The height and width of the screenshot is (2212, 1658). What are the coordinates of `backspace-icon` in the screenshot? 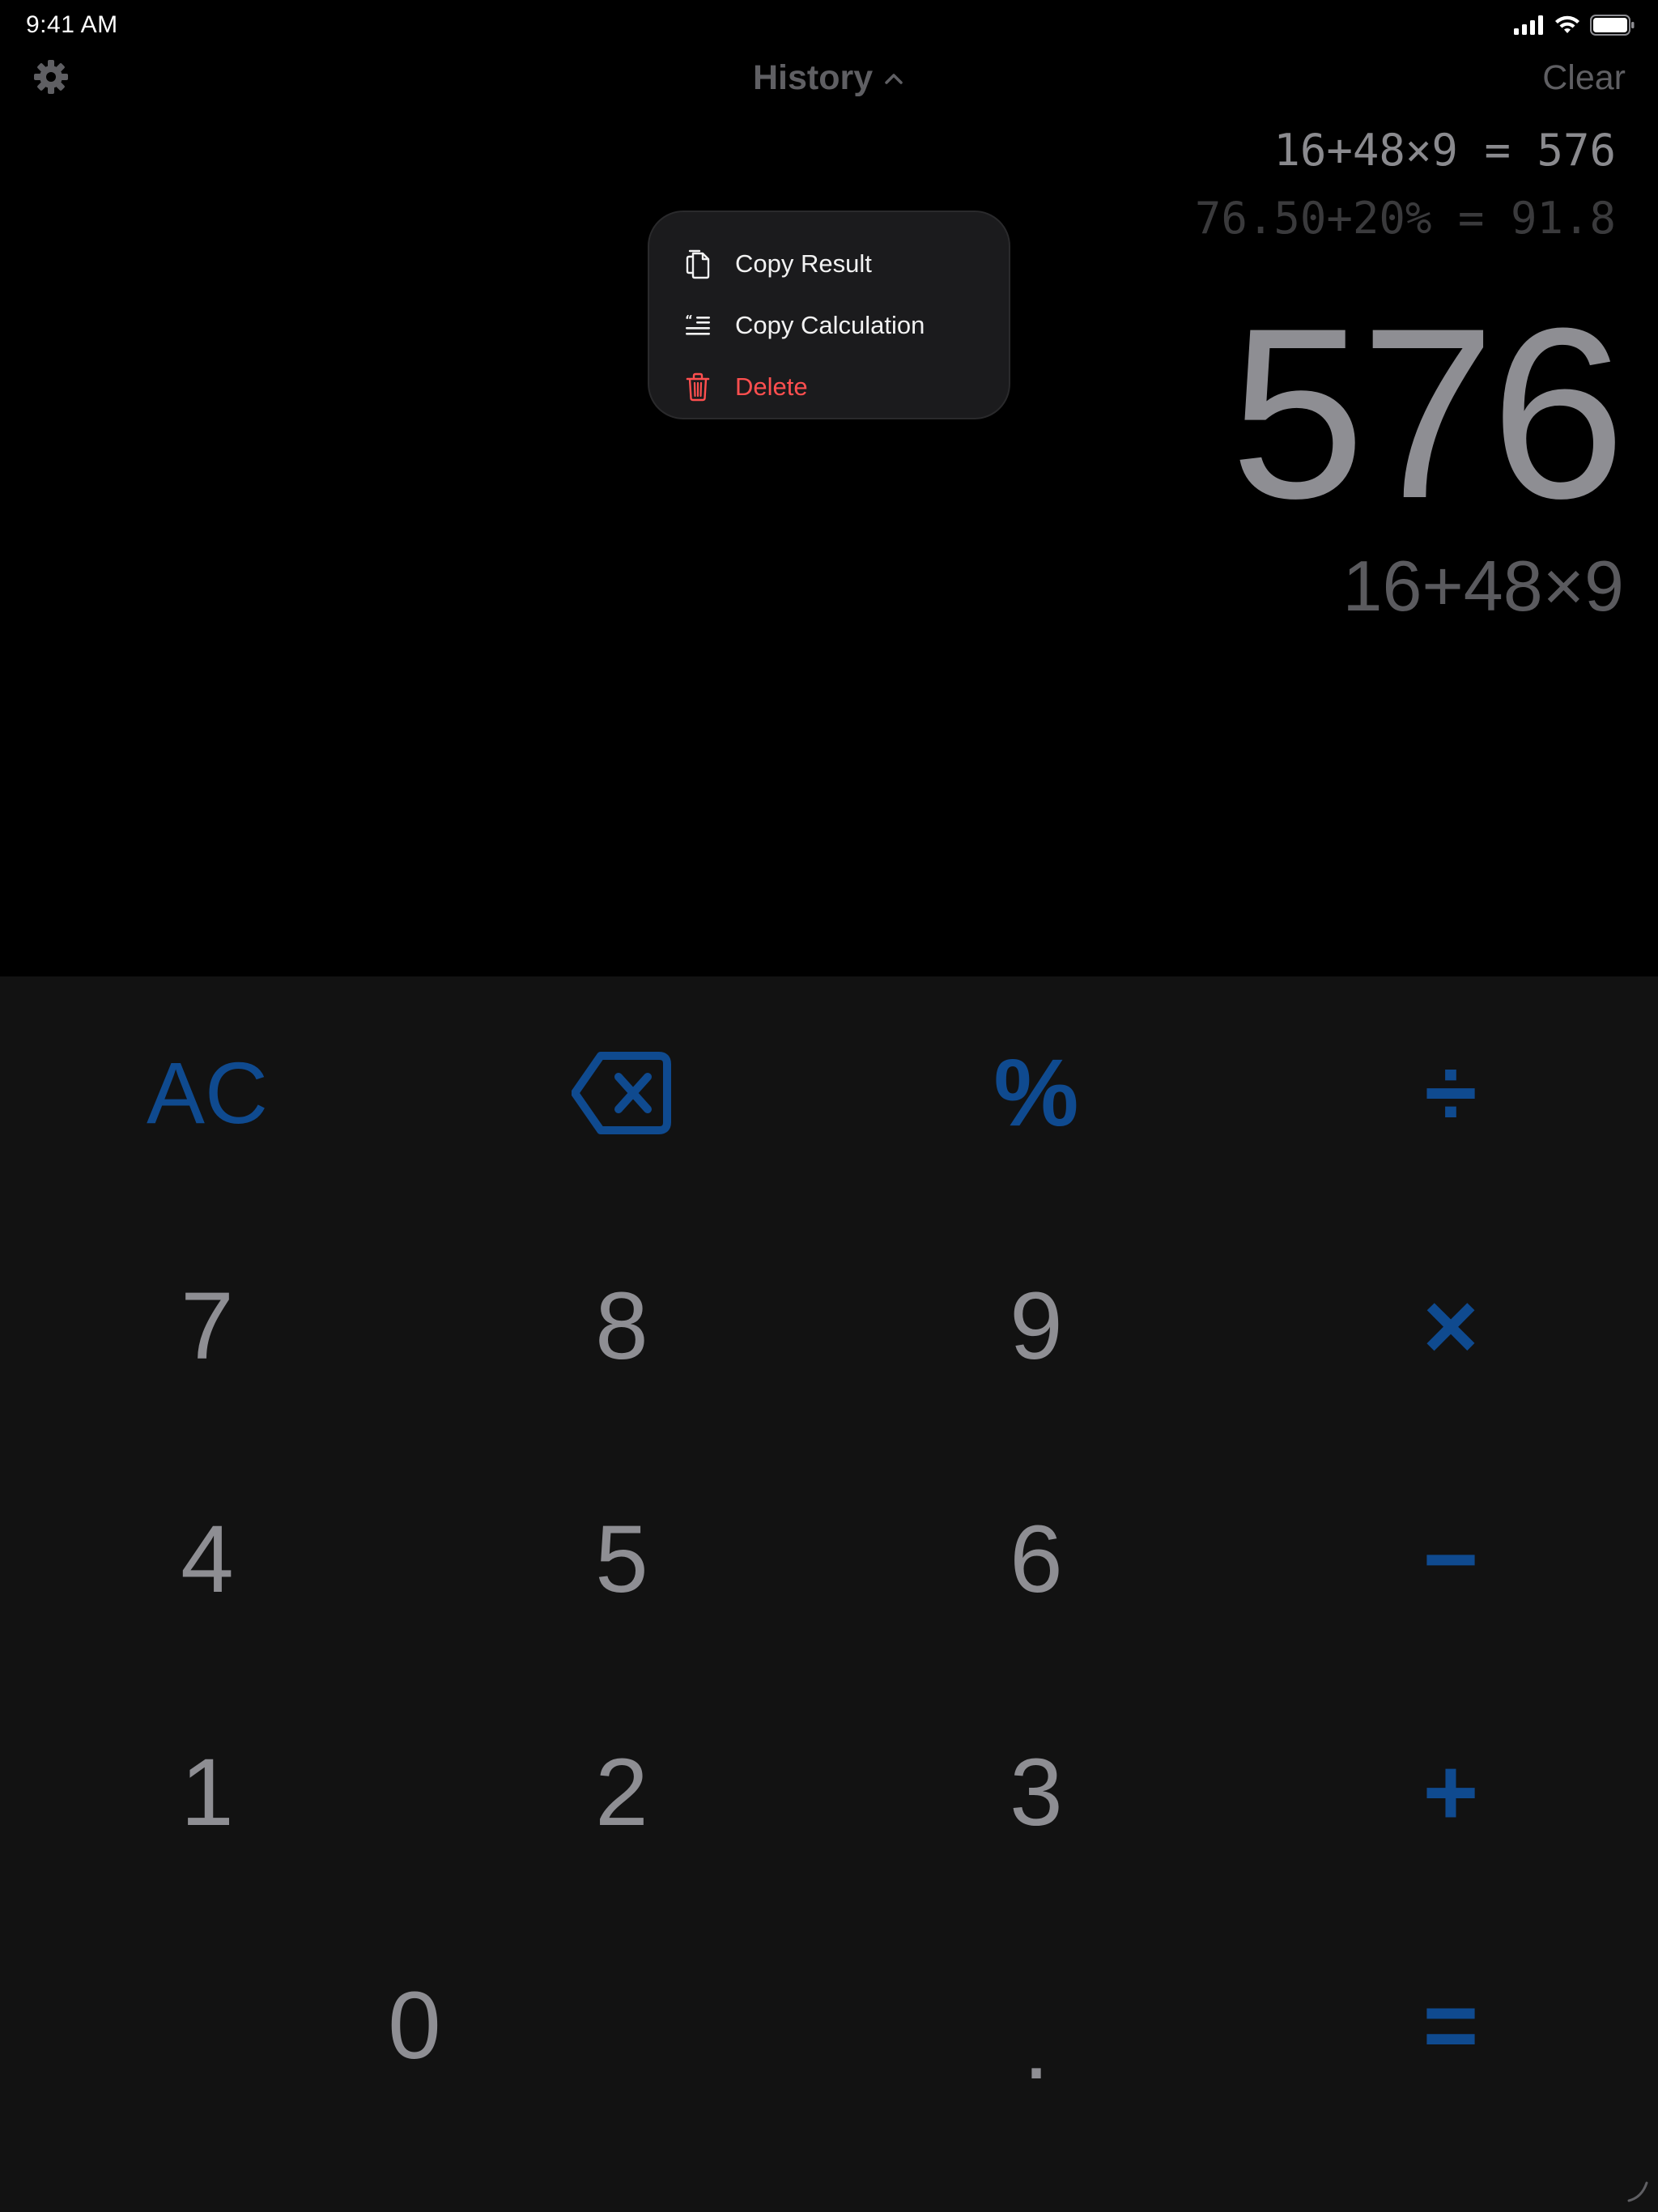 It's located at (621, 1093).